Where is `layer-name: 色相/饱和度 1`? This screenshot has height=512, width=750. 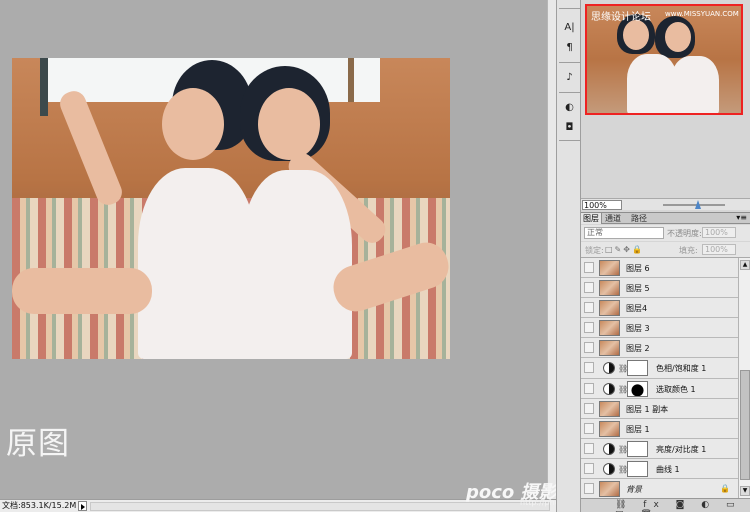
layer-name: 色相/饱和度 1 is located at coordinates (681, 369).